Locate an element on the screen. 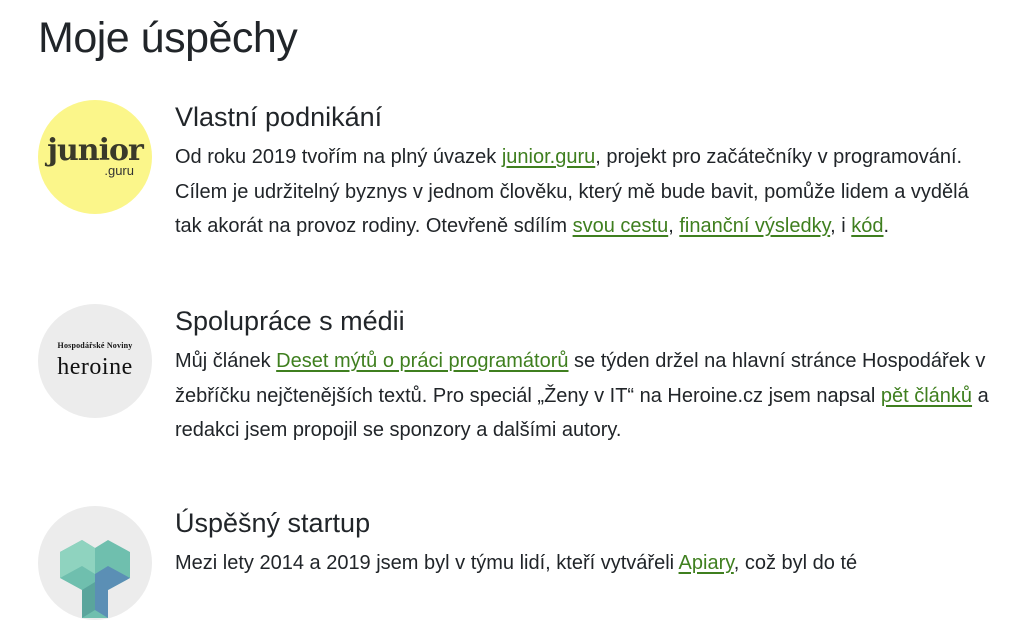 Image resolution: width=1024 pixels, height=620 pixels. text: Můj článek is located at coordinates (226, 361).